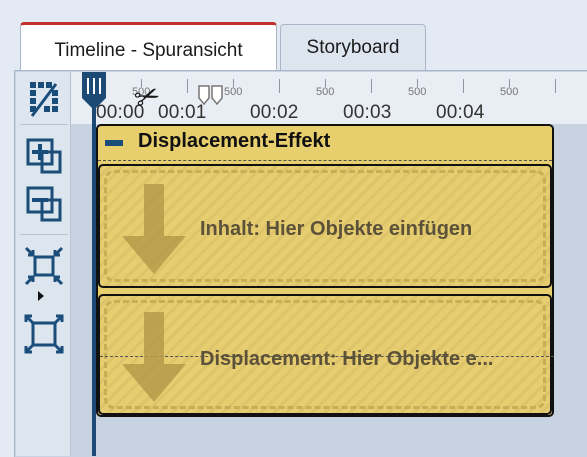  I want to click on effect-title: Displacement-Effekt, so click(234, 141).